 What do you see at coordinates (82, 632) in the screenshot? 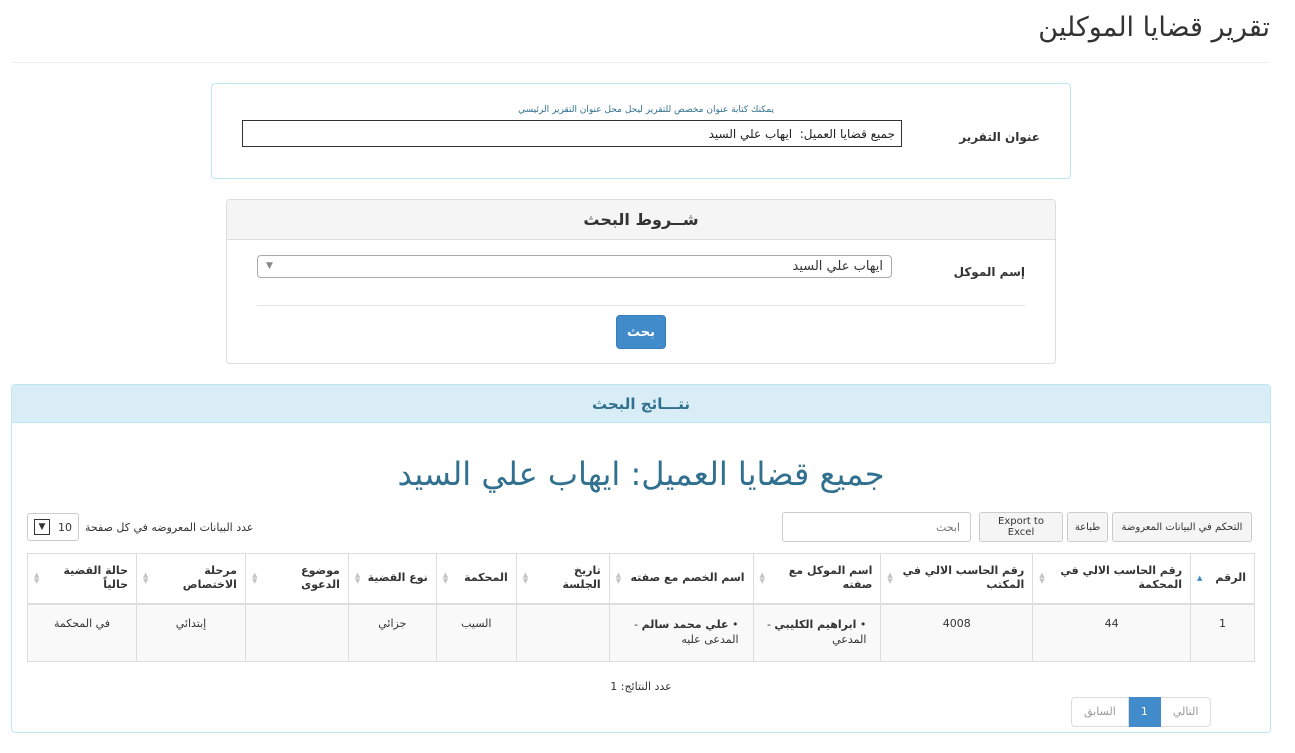
I see `cell-status: في المحكمة` at bounding box center [82, 632].